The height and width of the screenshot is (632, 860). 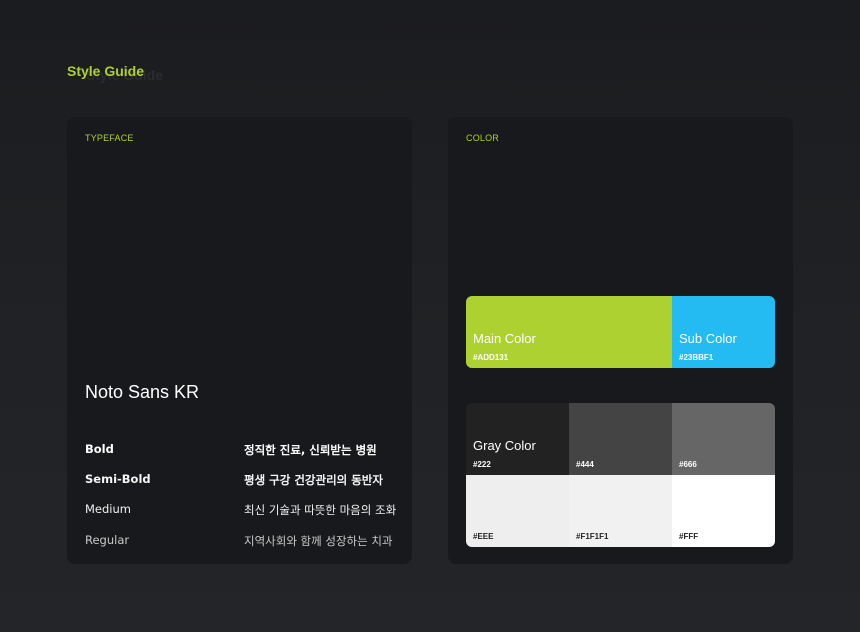 I want to click on typeface-label: TYPEFACE, so click(x=109, y=138).